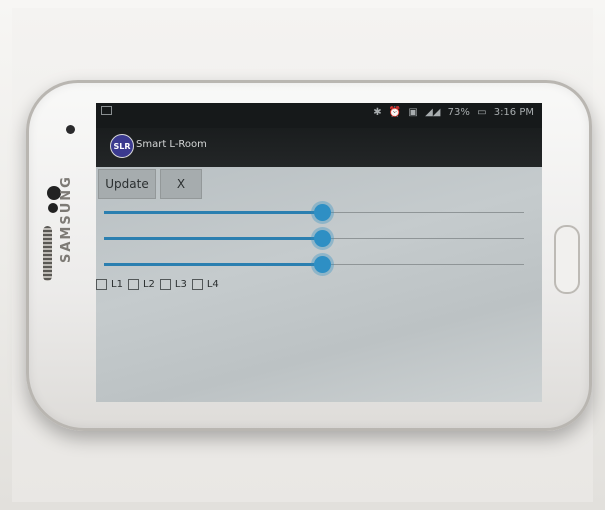 The height and width of the screenshot is (510, 605). What do you see at coordinates (319, 147) in the screenshot?
I see `action-bar: SLR Smart L-Room` at bounding box center [319, 147].